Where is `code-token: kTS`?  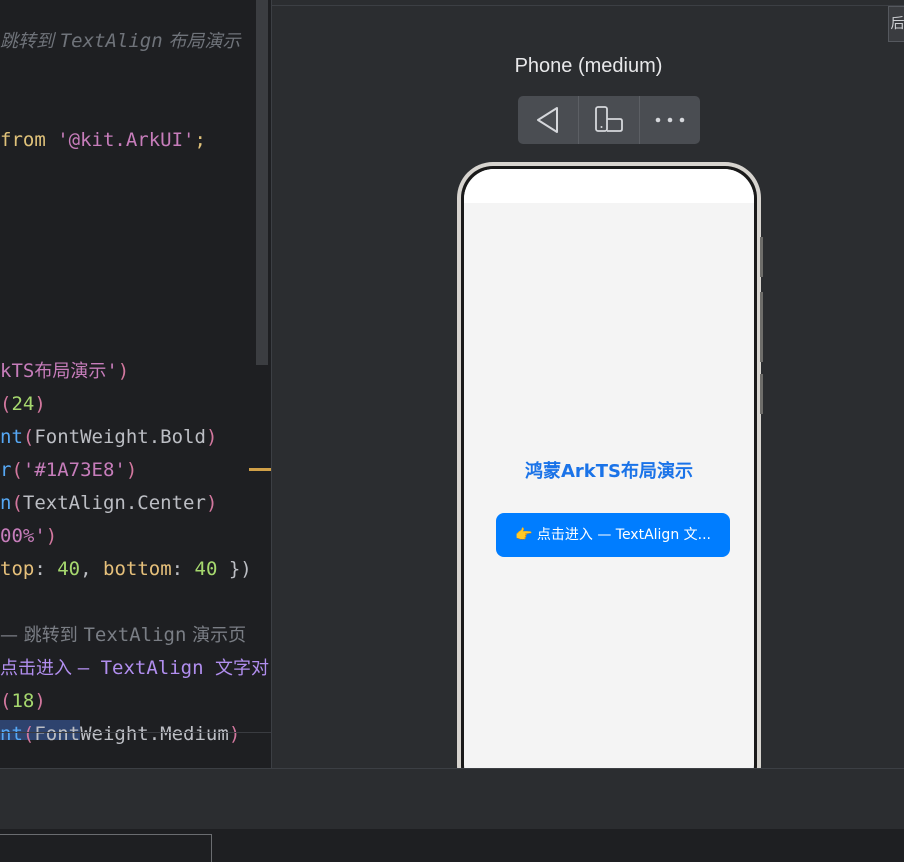 code-token: kTS is located at coordinates (17, 371).